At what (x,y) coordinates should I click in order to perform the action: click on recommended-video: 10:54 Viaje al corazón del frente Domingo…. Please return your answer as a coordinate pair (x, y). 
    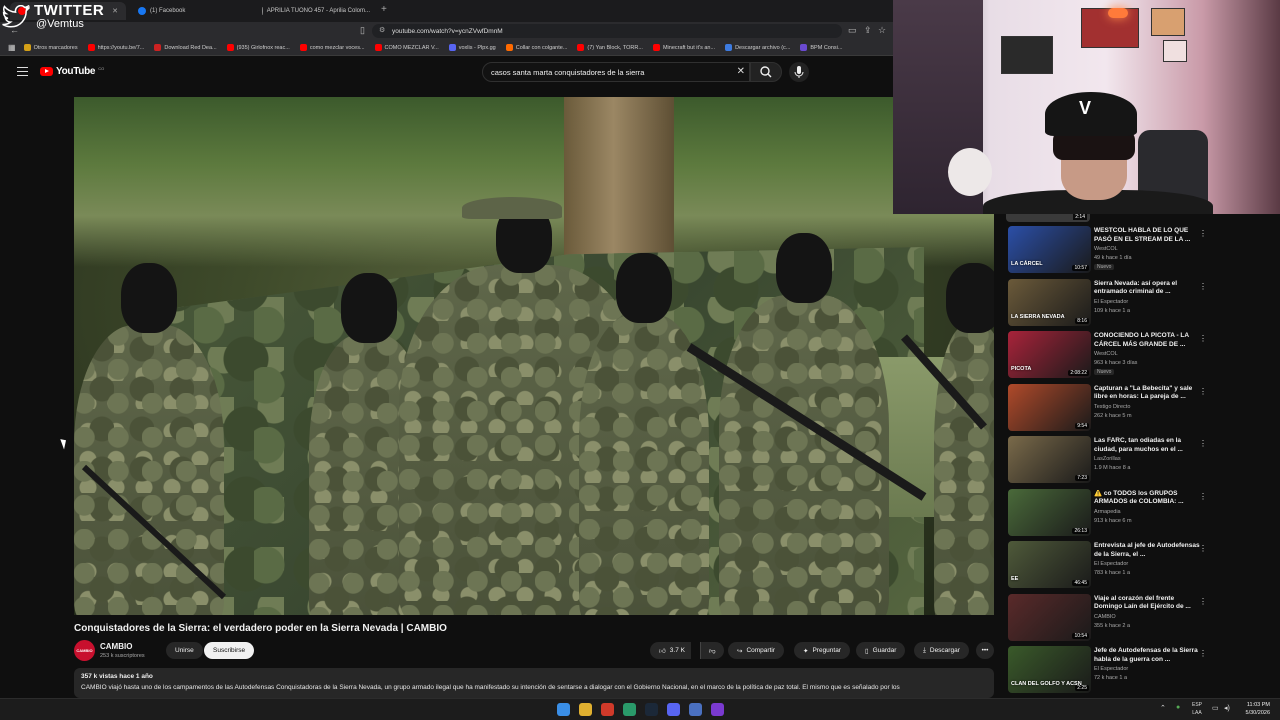
    Looking at the image, I should click on (1111, 618).